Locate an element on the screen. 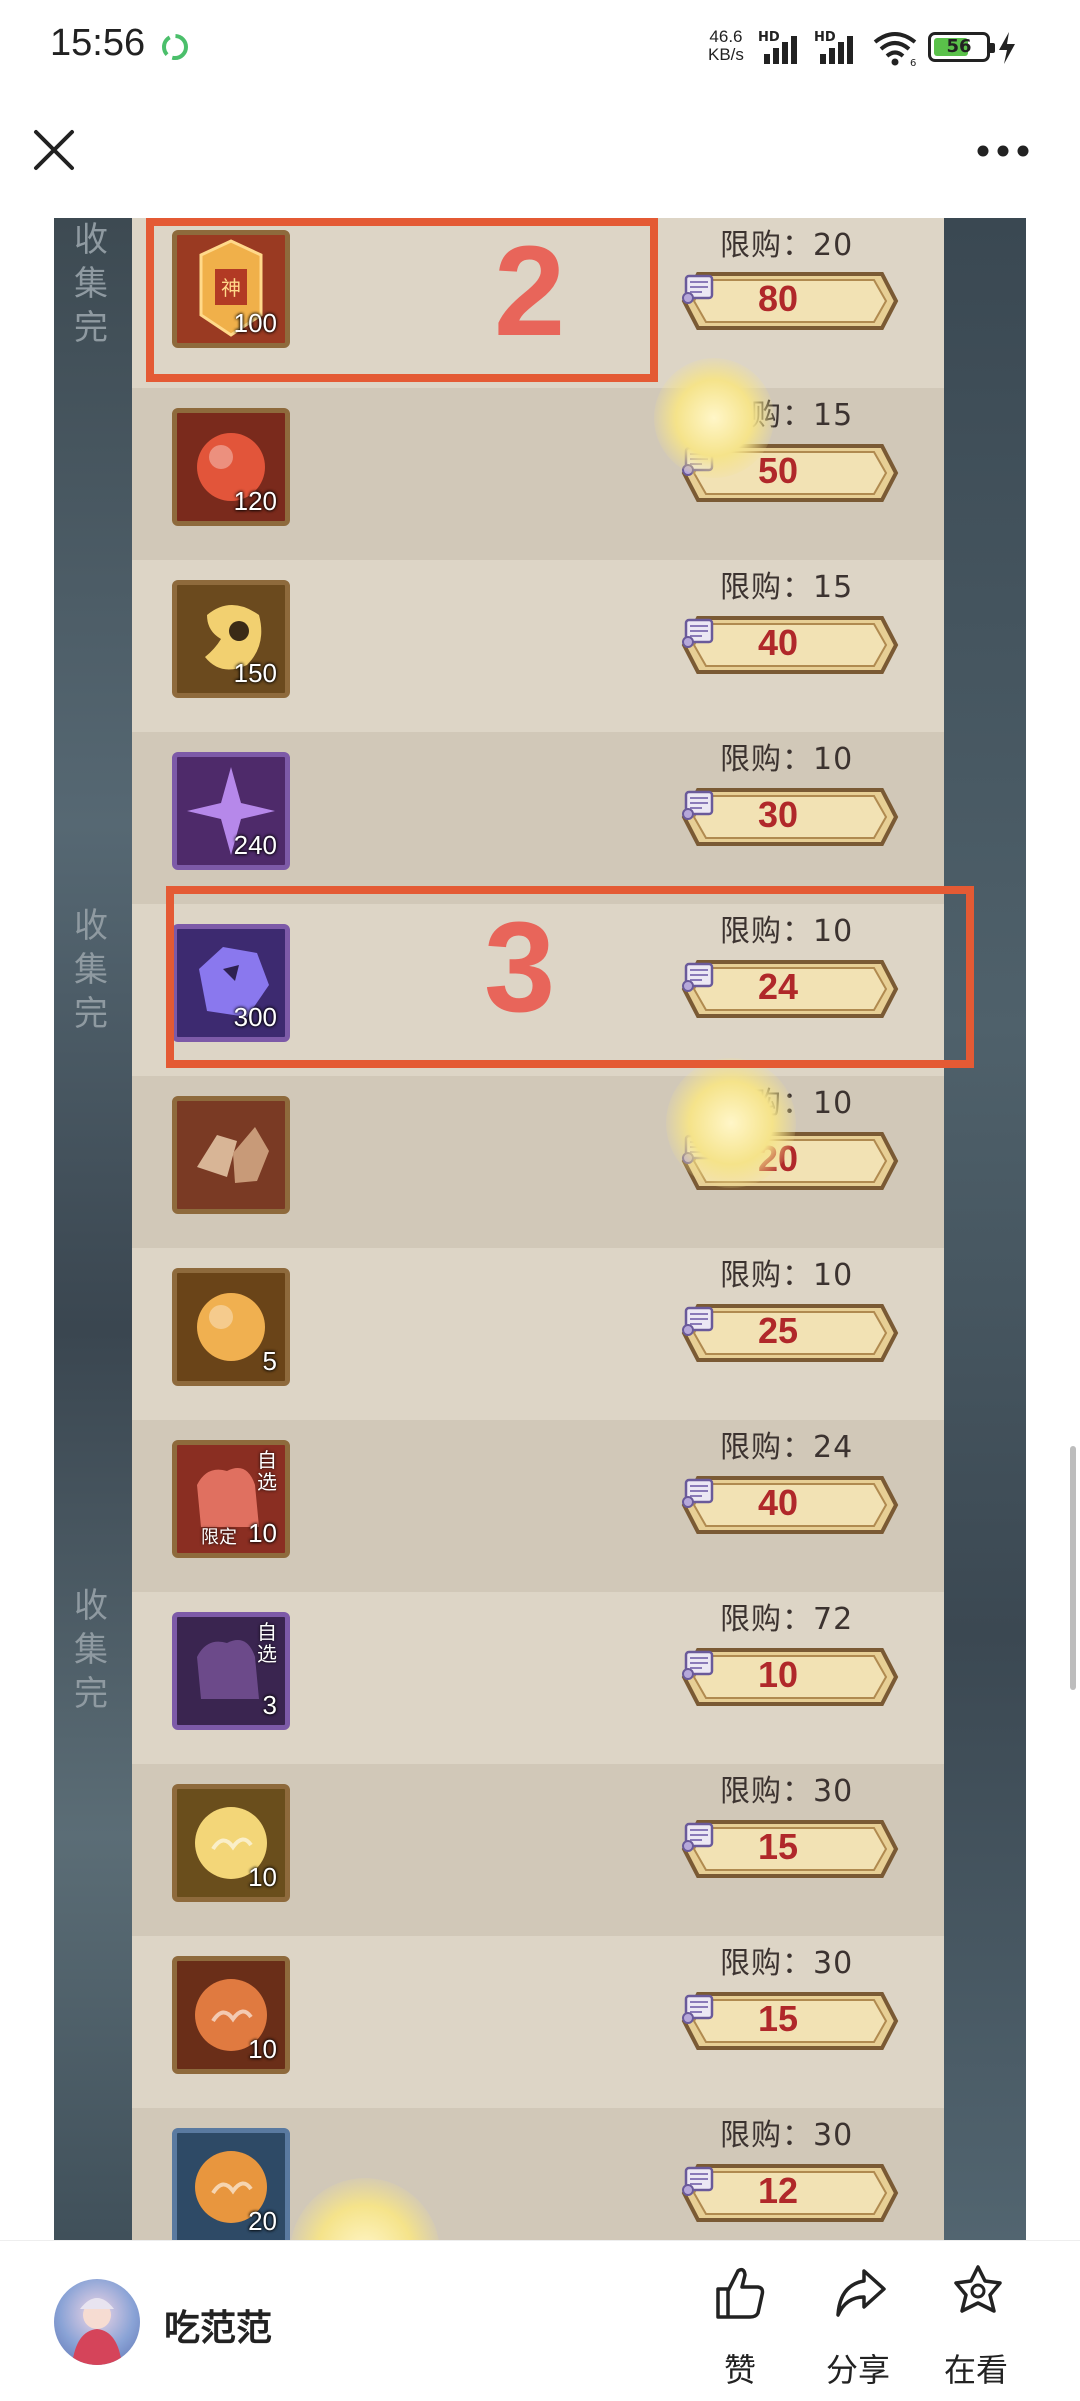 The width and height of the screenshot is (1080, 2401). status-time: 15:56 is located at coordinates (98, 43).